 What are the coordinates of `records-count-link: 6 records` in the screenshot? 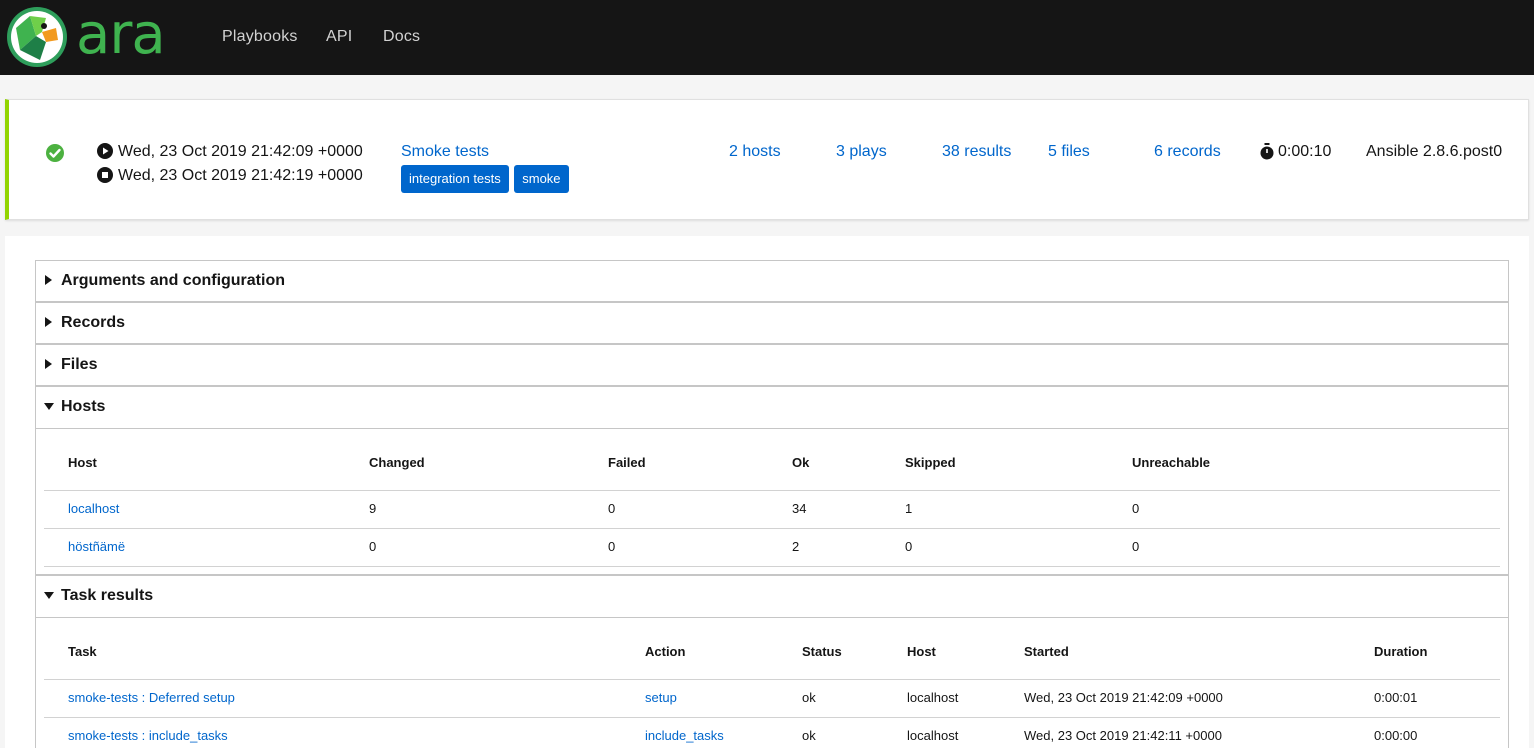 It's located at (1187, 152).